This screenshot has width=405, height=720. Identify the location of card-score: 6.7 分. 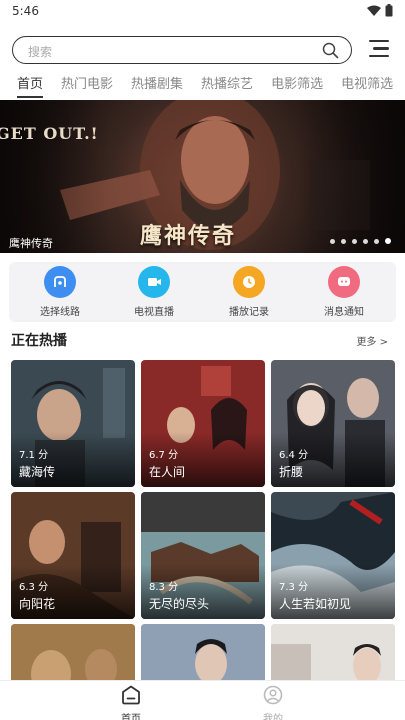
(164, 455).